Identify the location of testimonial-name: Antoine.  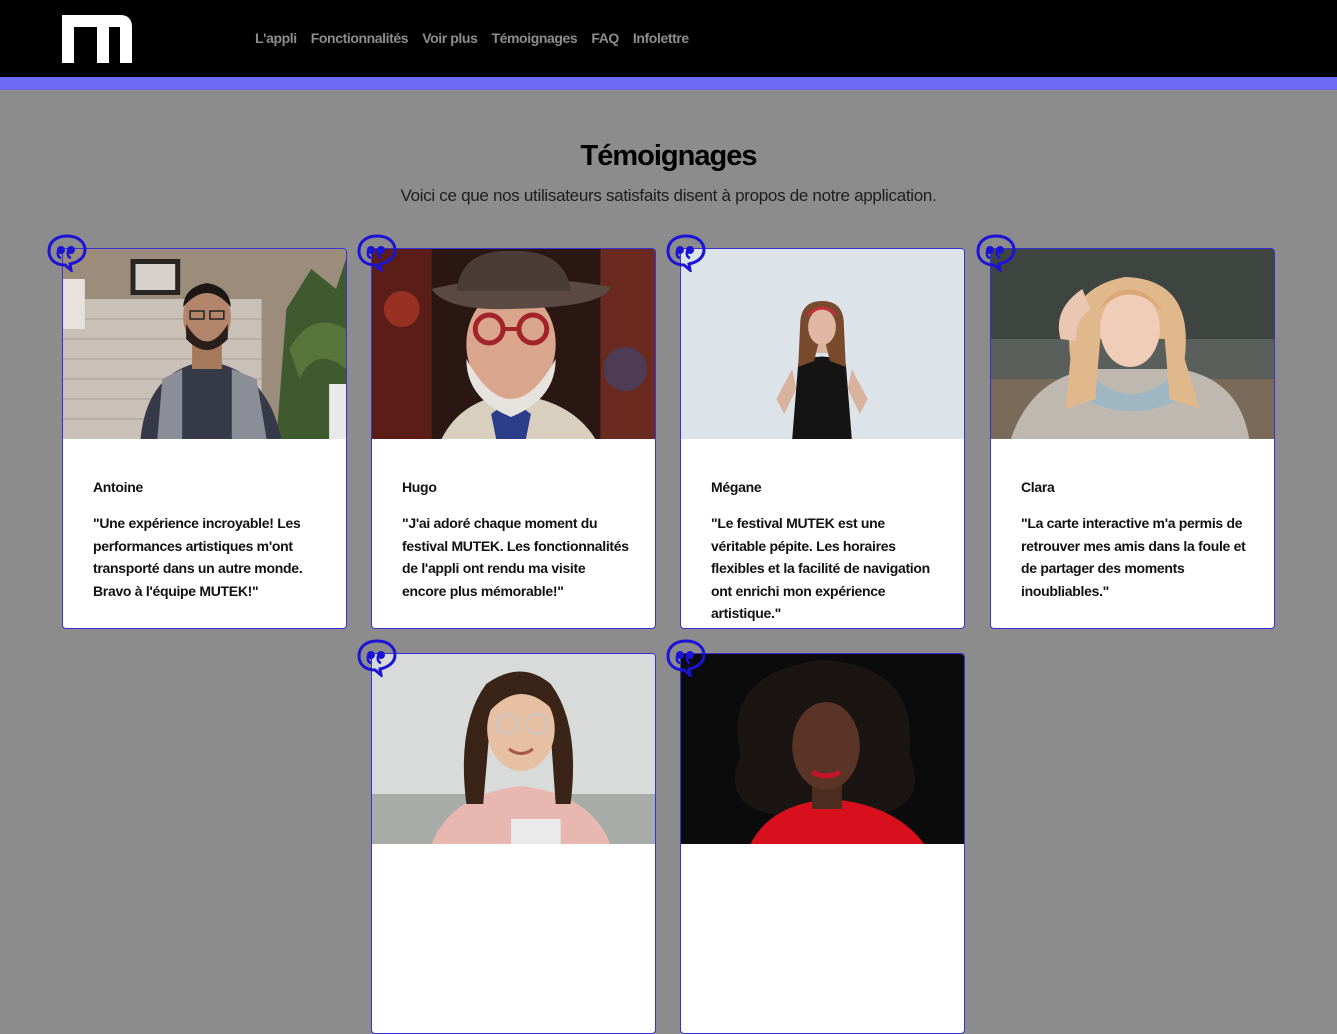
(118, 487).